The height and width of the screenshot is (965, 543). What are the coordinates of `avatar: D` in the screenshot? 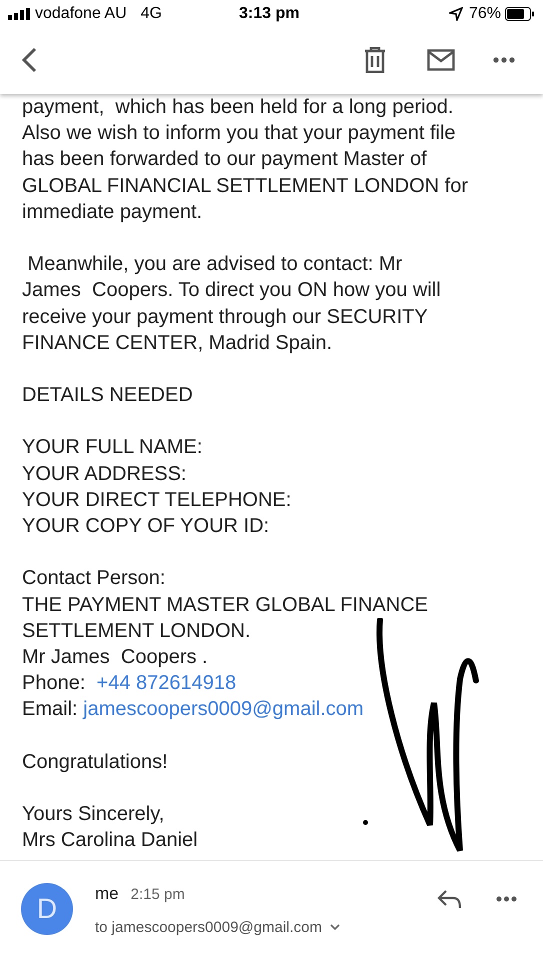 It's located at (47, 909).